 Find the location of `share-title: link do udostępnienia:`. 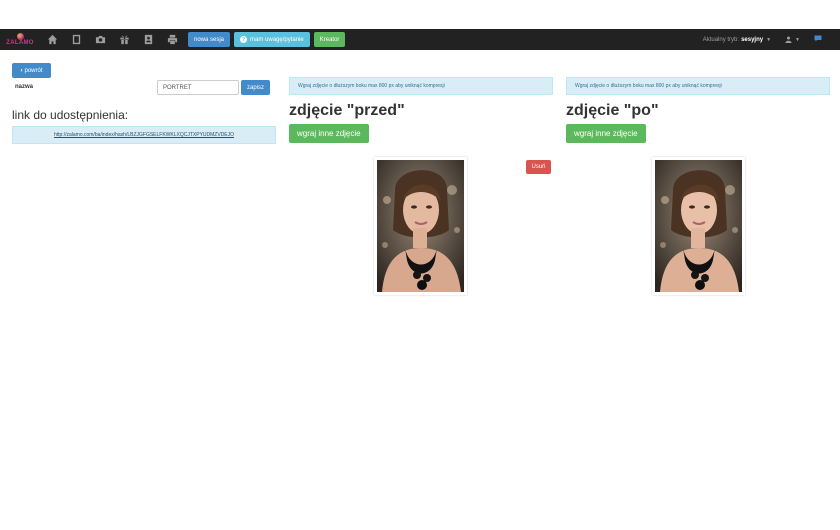

share-title: link do udostępnienia: is located at coordinates (70, 115).